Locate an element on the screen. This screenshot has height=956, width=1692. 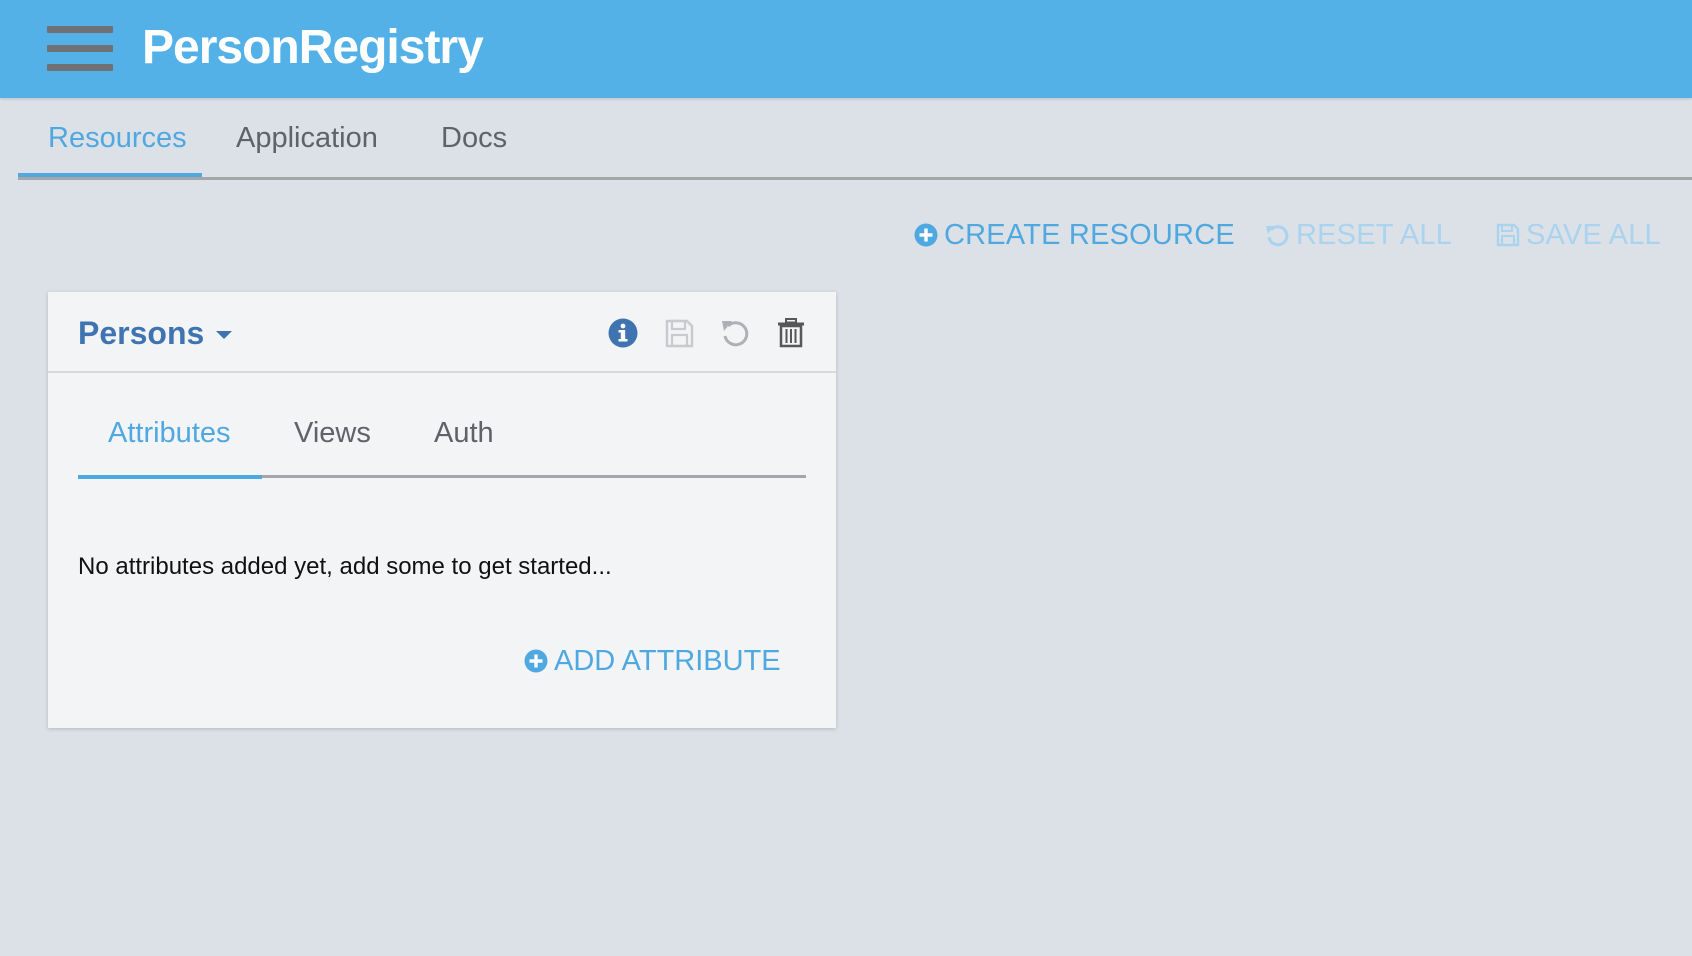
reset-all-button: RESET ALL is located at coordinates (1358, 235).